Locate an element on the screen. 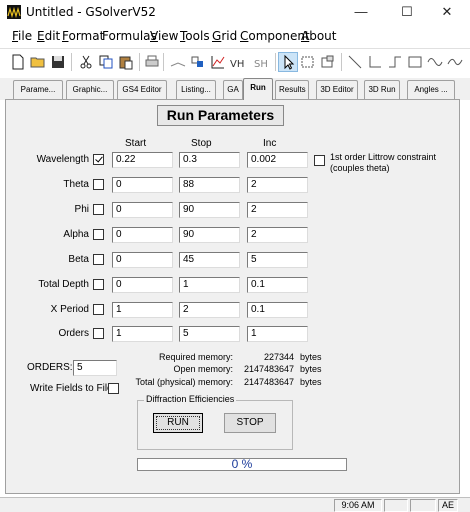 This screenshot has height=512, width=470. tab-ga: GA is located at coordinates (233, 89).